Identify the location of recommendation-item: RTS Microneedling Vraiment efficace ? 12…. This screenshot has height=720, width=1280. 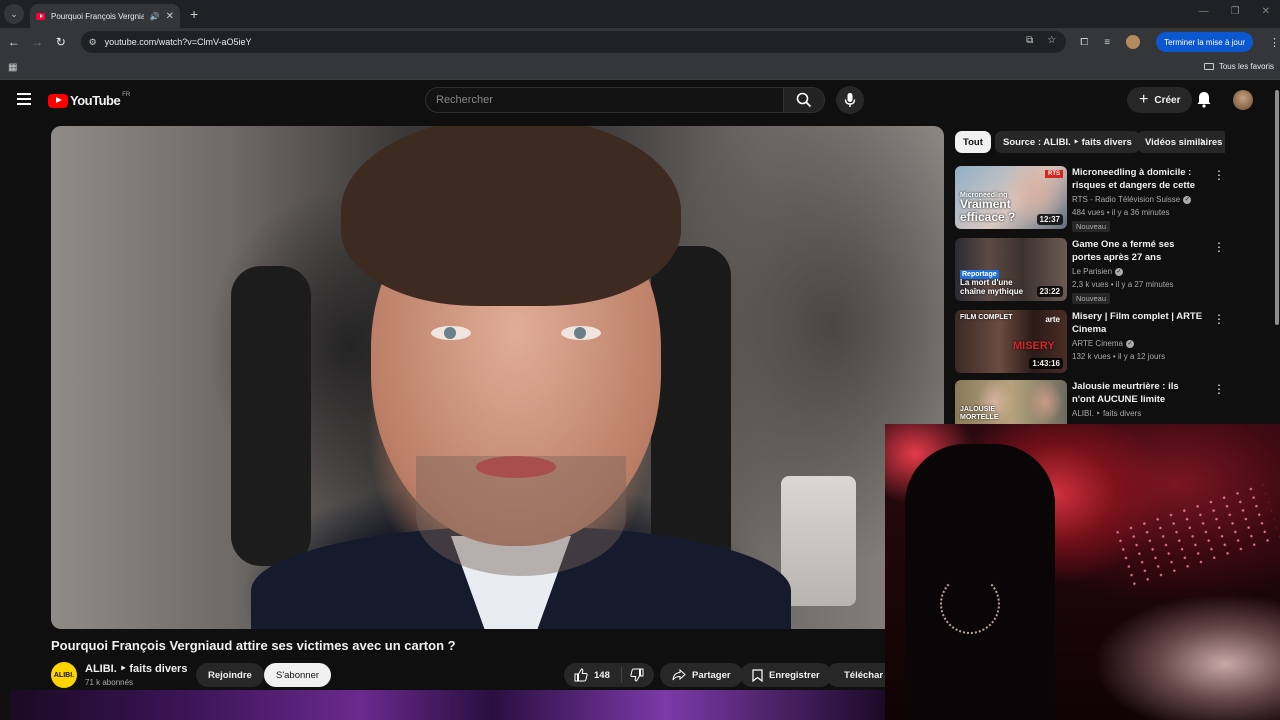
(1115, 199).